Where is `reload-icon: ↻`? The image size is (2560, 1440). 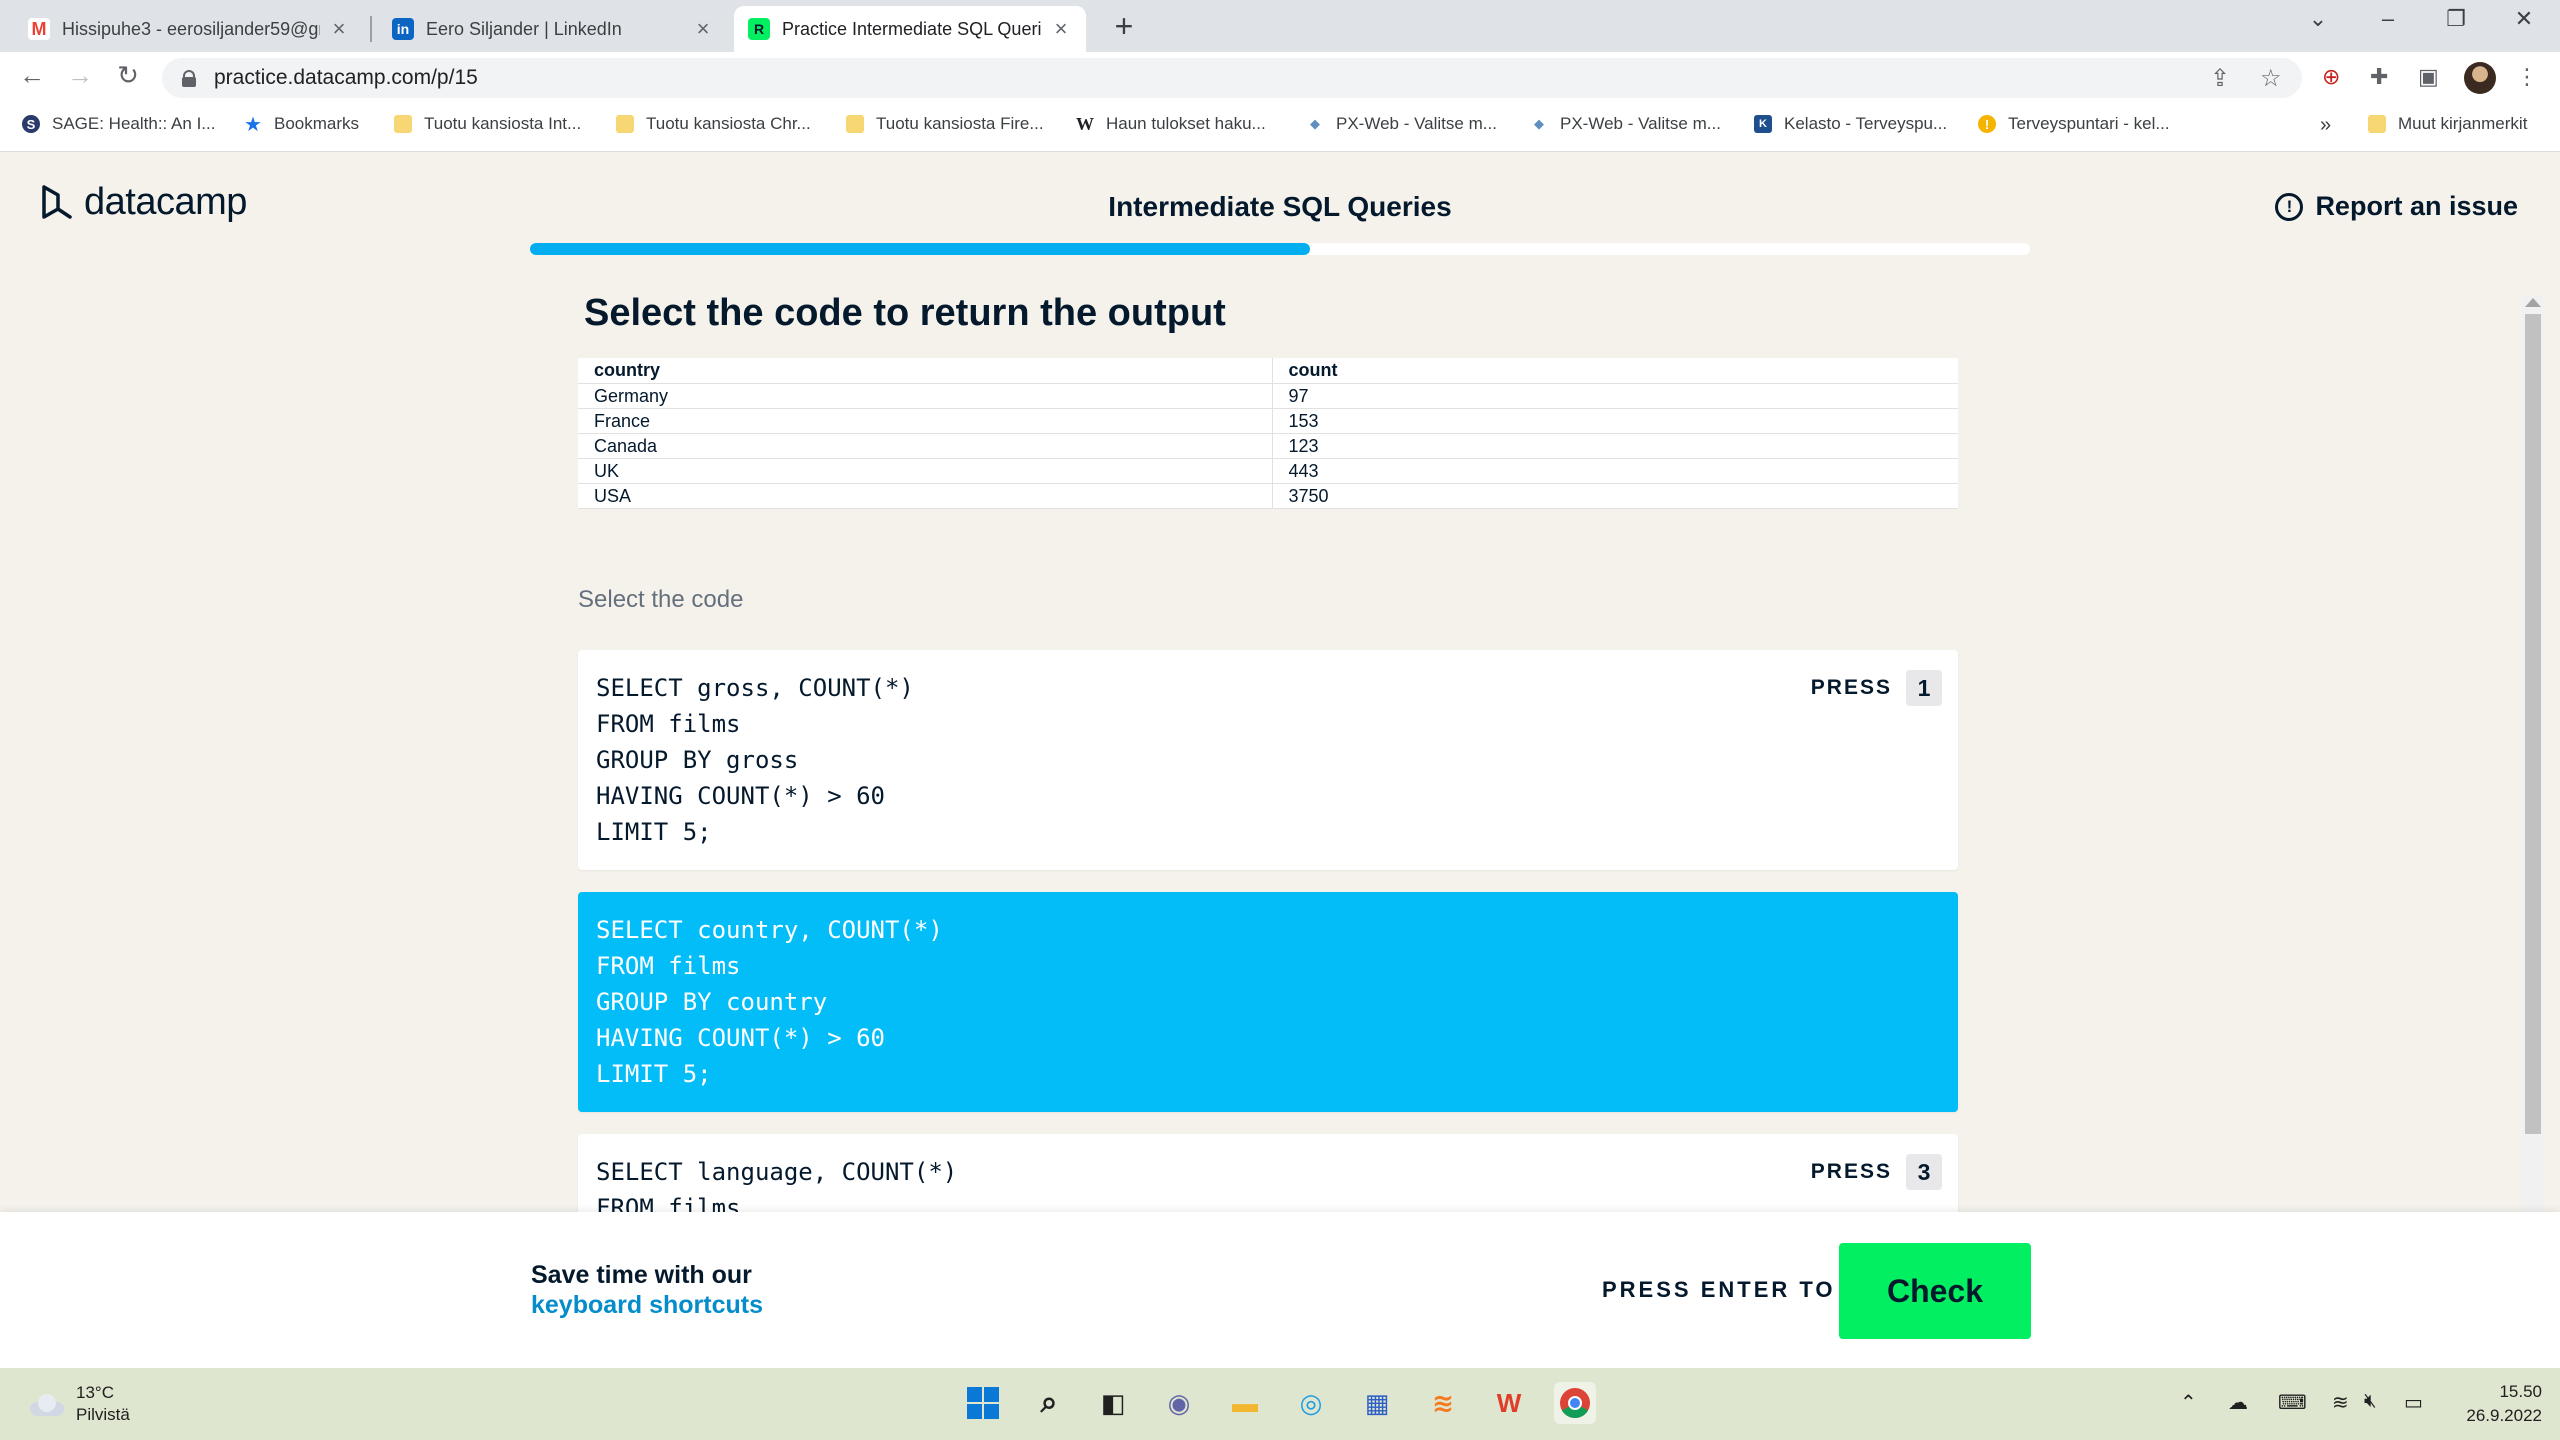 reload-icon: ↻ is located at coordinates (128, 75).